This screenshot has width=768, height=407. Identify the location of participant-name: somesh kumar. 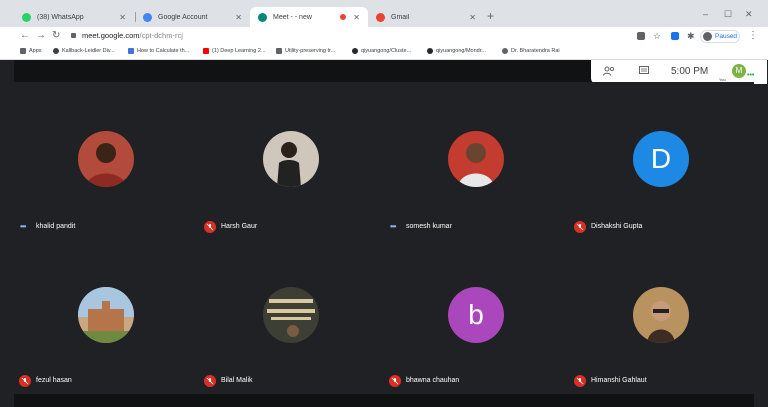
(429, 226).